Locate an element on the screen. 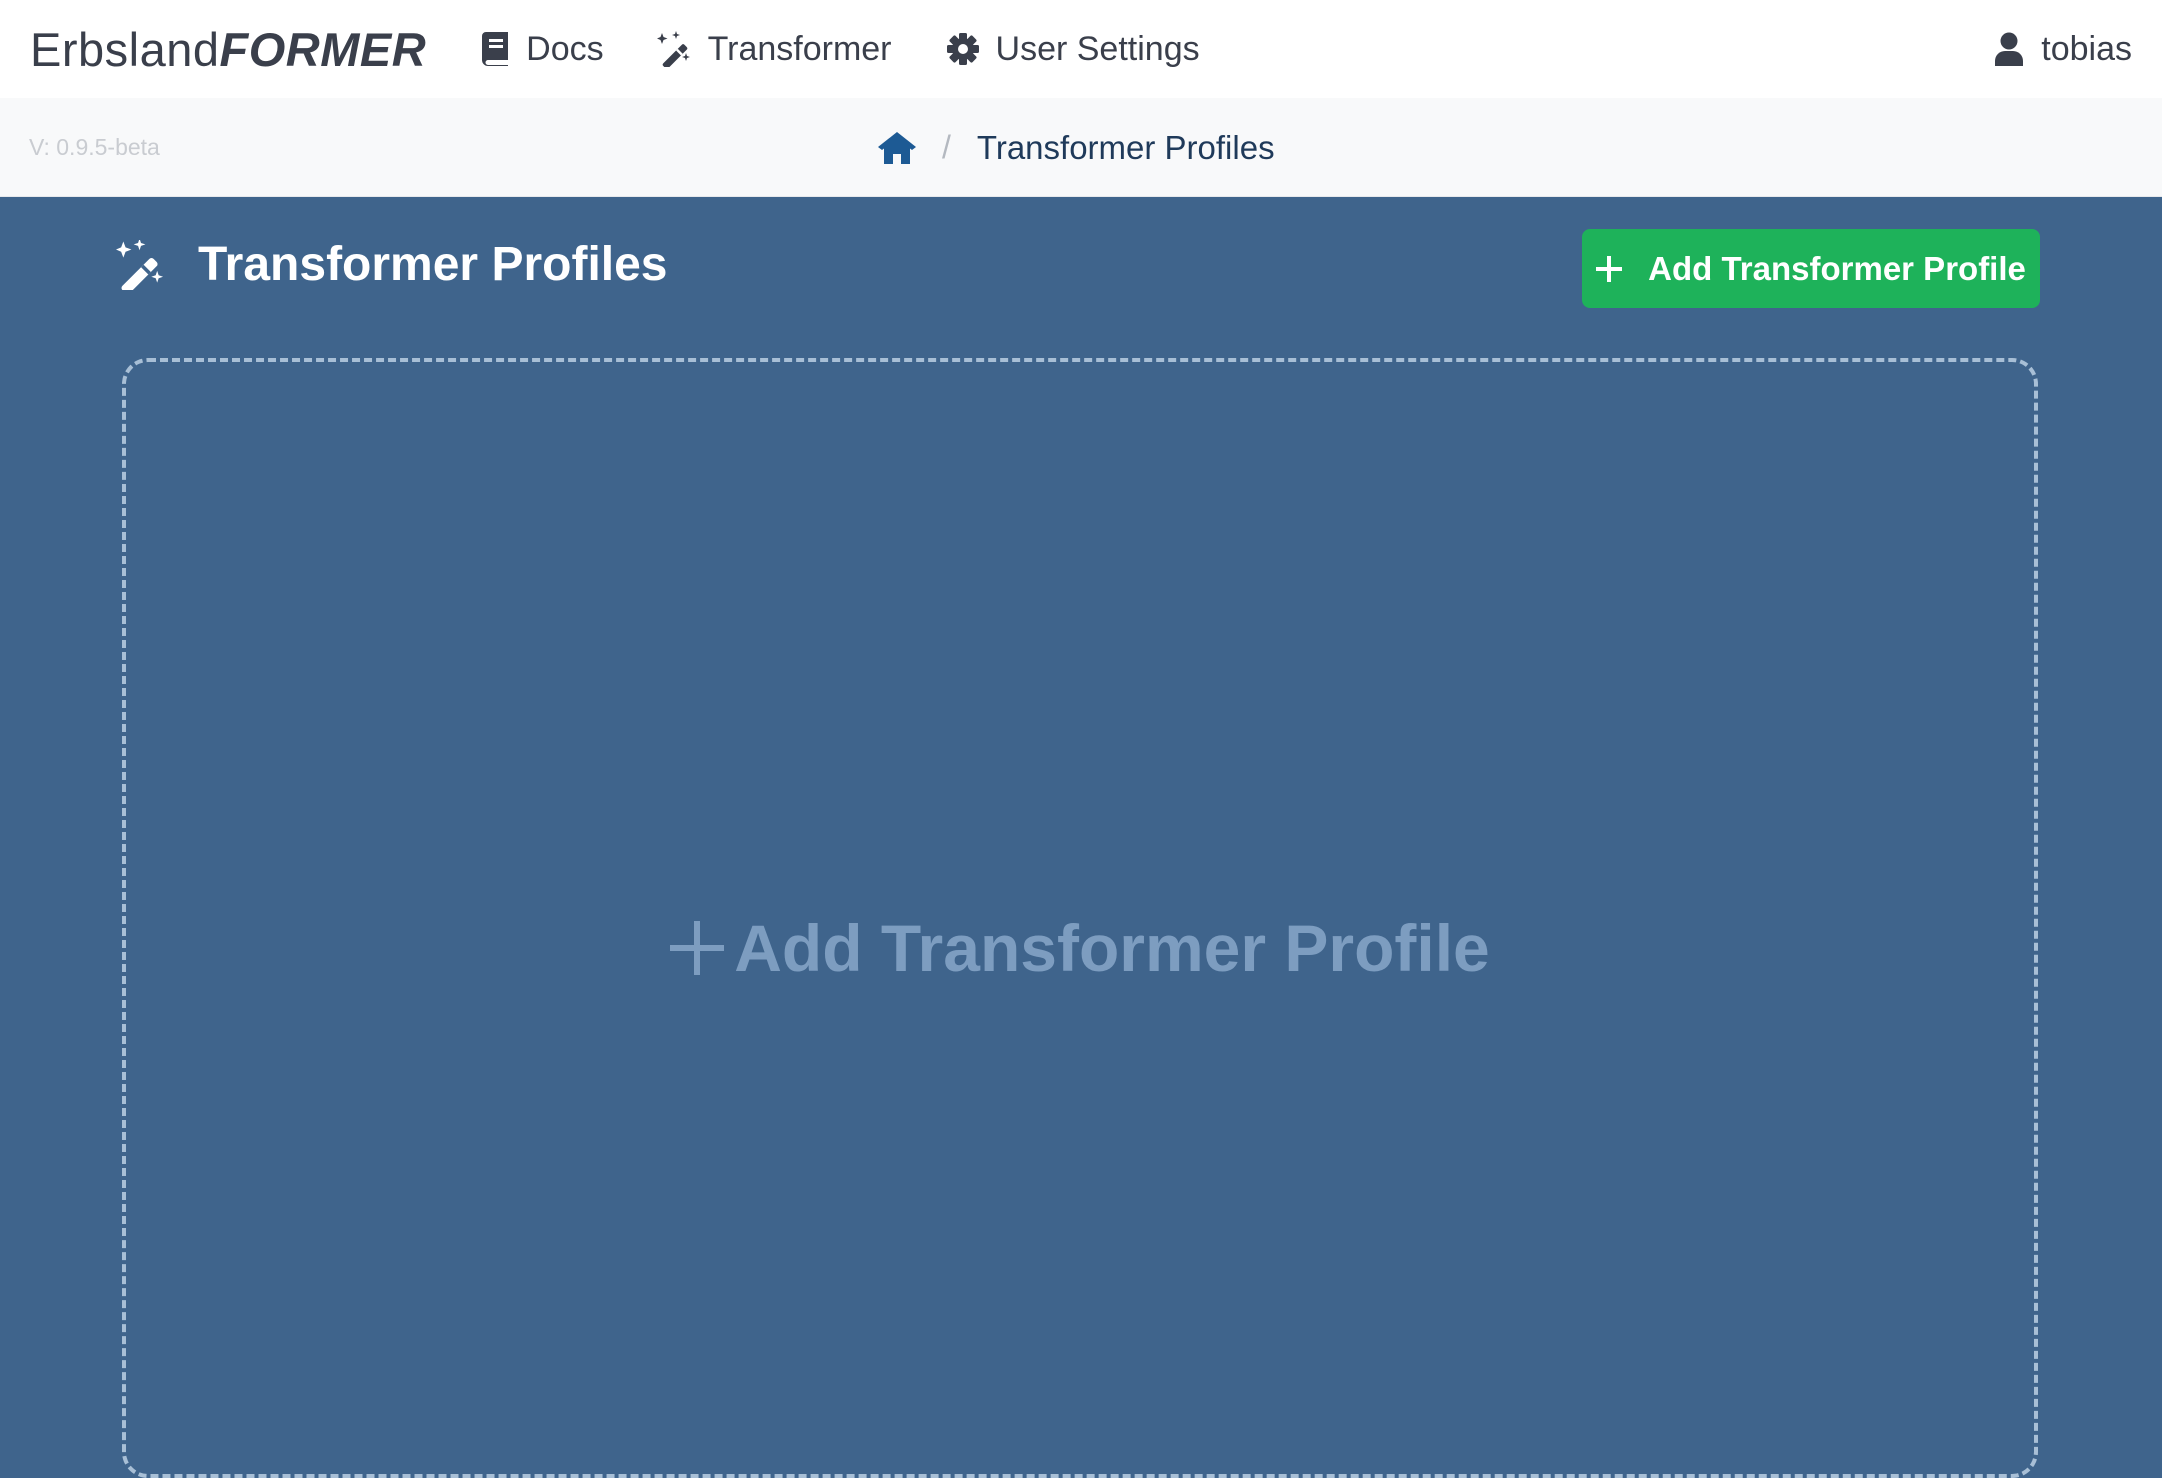 The width and height of the screenshot is (2162, 1478). user-name: tobias is located at coordinates (2086, 48).